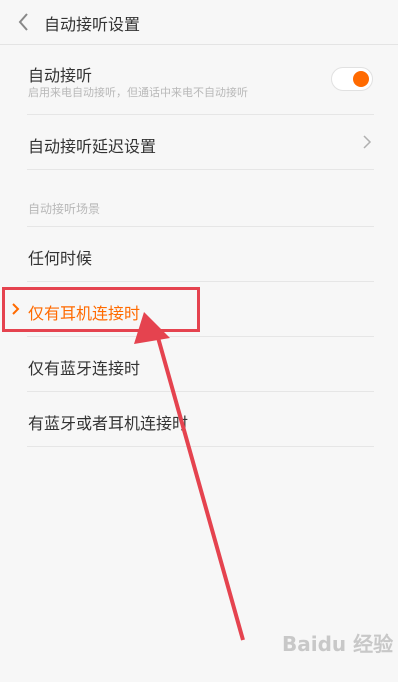 The height and width of the screenshot is (682, 398). Describe the element at coordinates (367, 142) in the screenshot. I see `chevron-right-icon` at that location.